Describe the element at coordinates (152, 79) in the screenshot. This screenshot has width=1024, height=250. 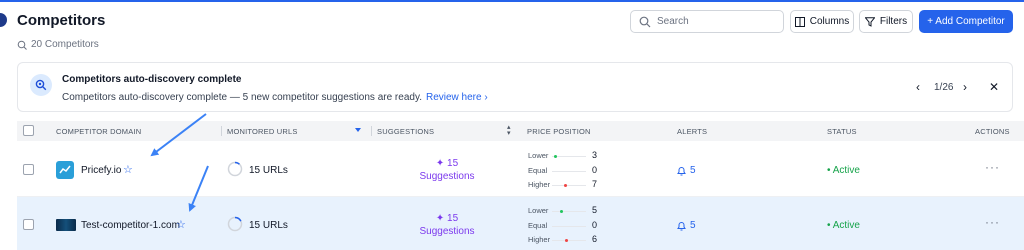
I see `banner-title: Competitors auto-discovery complete` at that location.